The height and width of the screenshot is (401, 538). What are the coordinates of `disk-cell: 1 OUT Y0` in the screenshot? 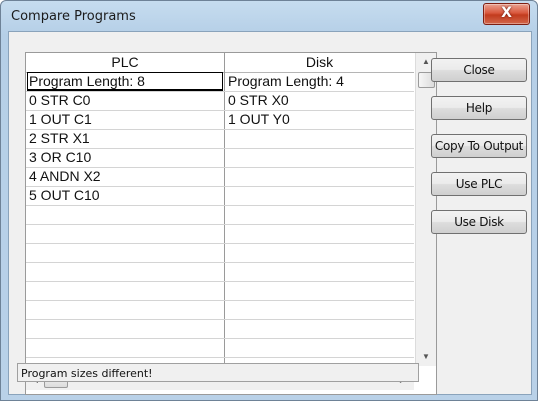 It's located at (320, 119).